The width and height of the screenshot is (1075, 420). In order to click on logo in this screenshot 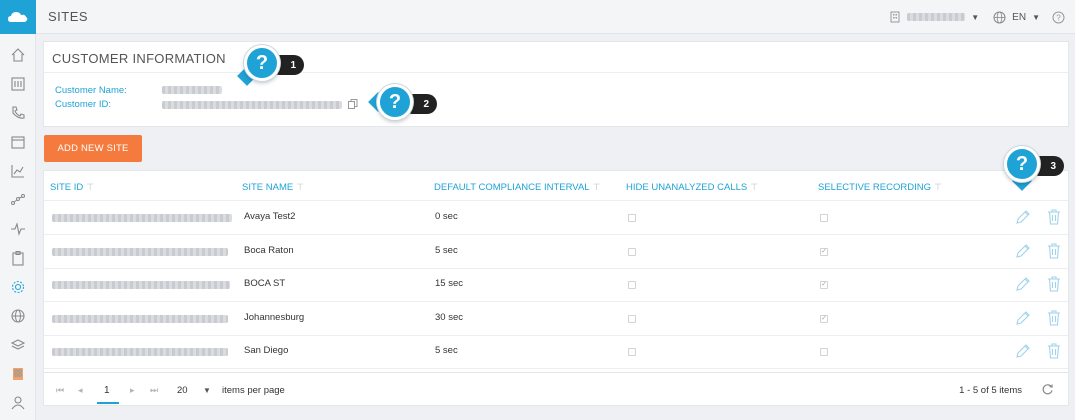, I will do `click(18, 17)`.